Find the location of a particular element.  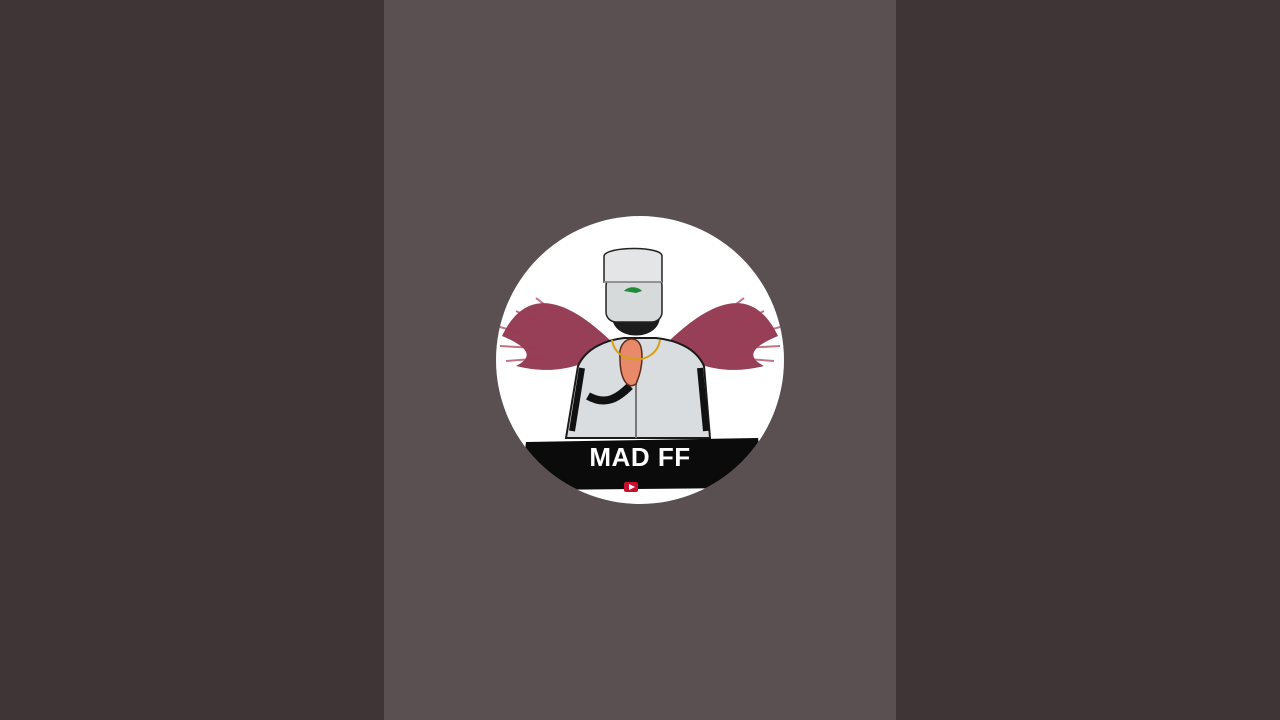

character-head is located at coordinates (633, 291).